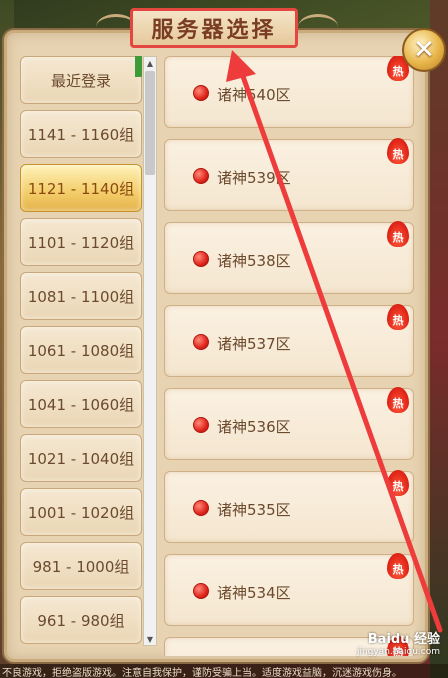 The width and height of the screenshot is (448, 678). I want to click on server-name: 诸神540区, so click(254, 95).